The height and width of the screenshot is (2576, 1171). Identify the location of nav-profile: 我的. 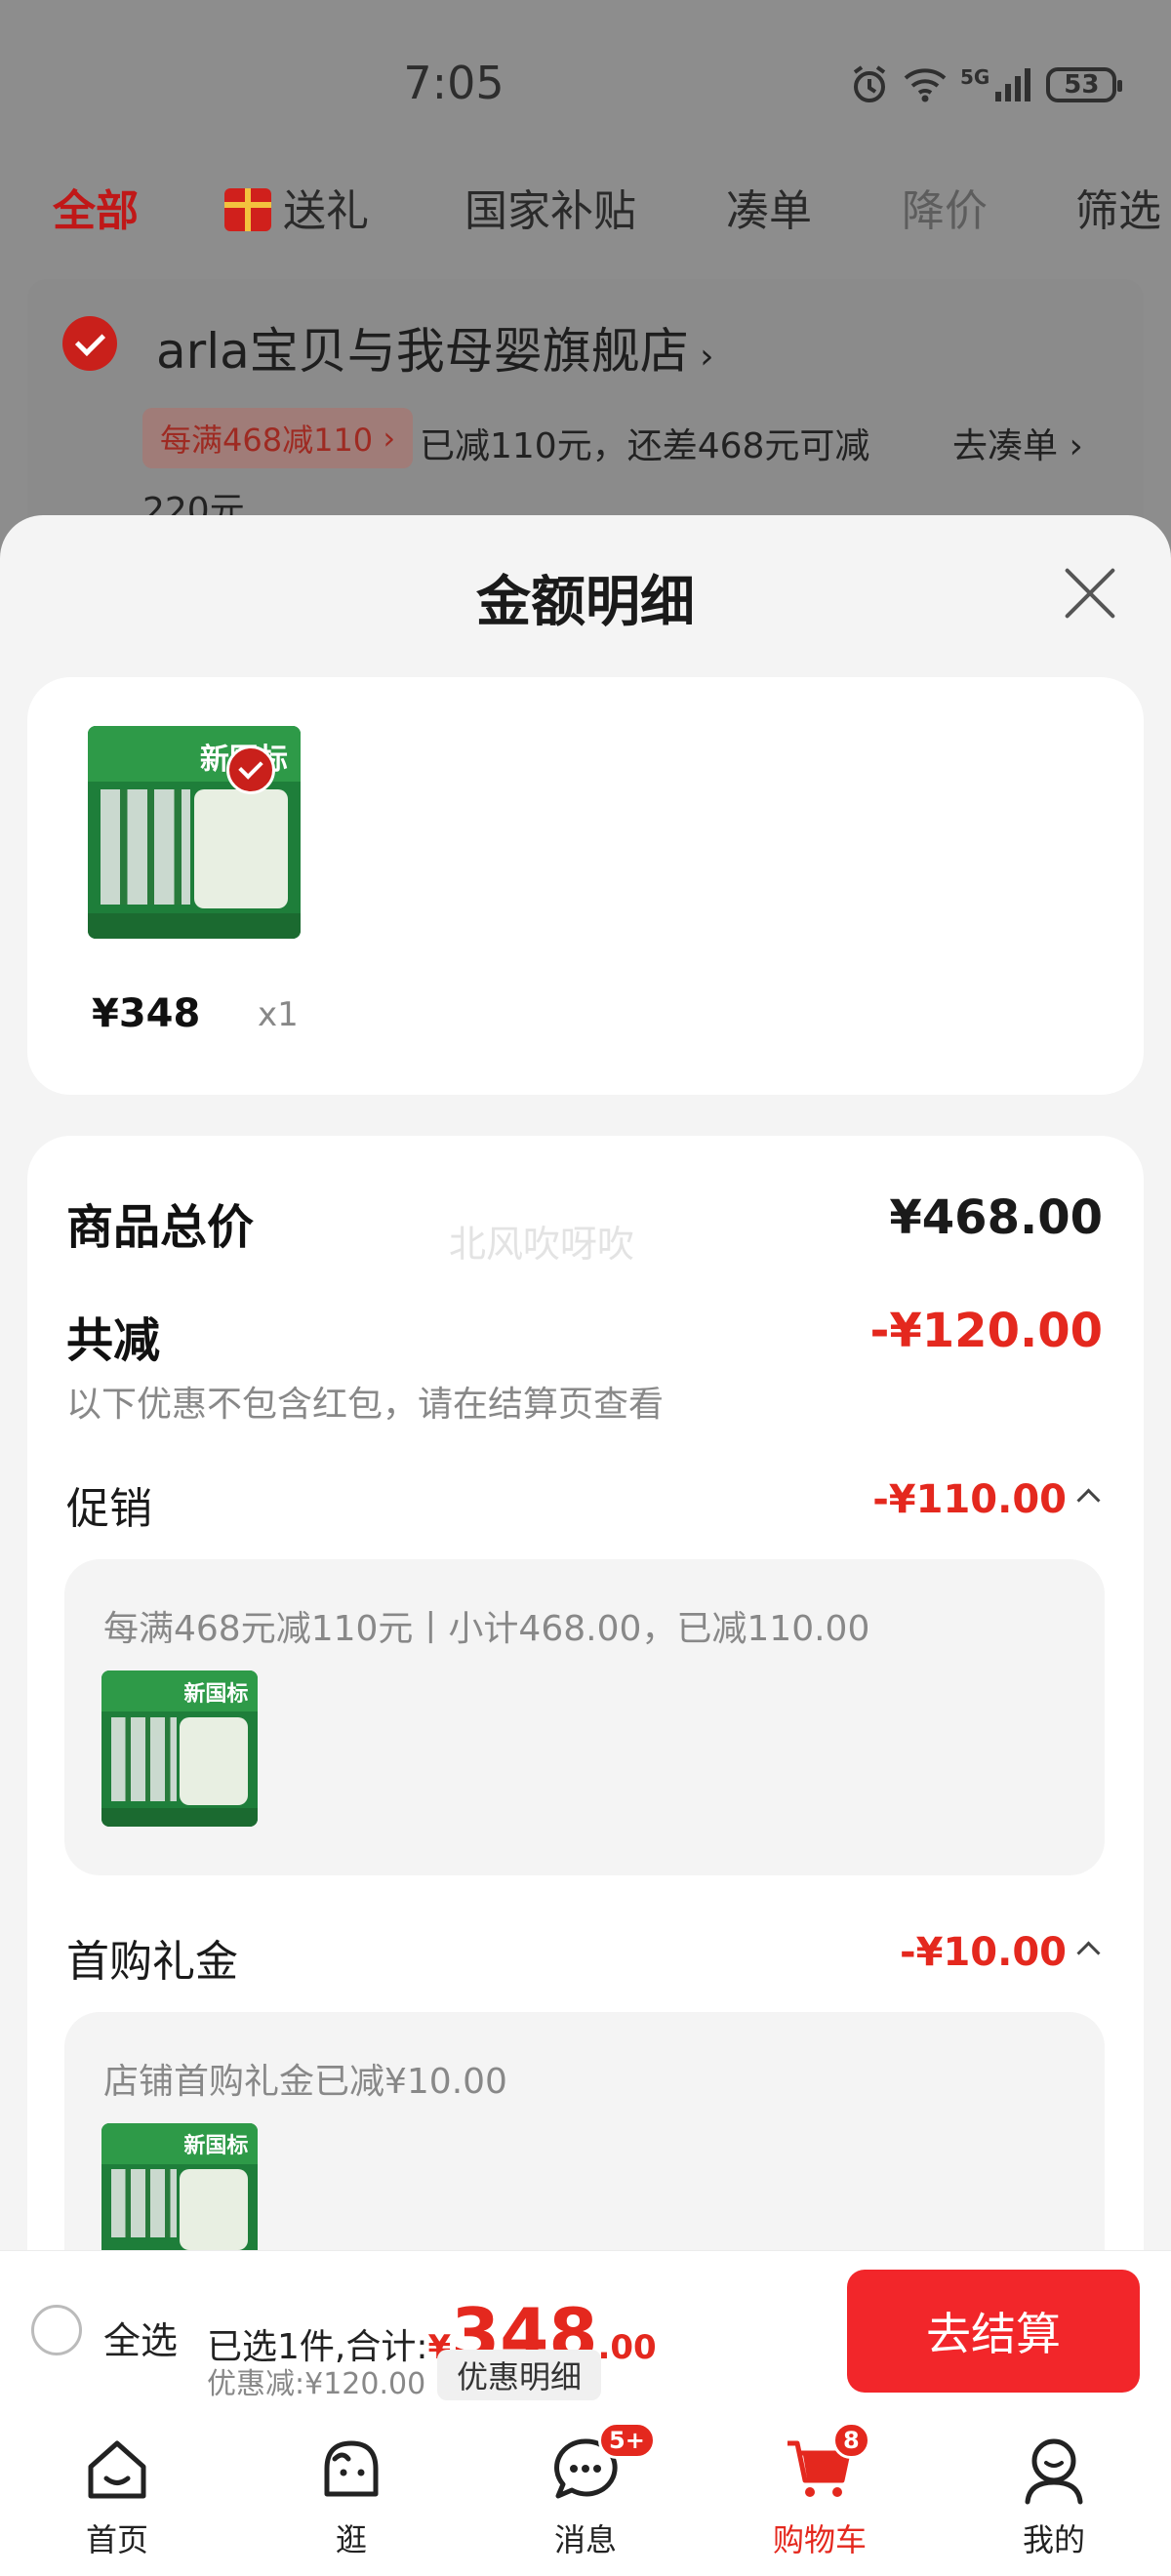
(1054, 2497).